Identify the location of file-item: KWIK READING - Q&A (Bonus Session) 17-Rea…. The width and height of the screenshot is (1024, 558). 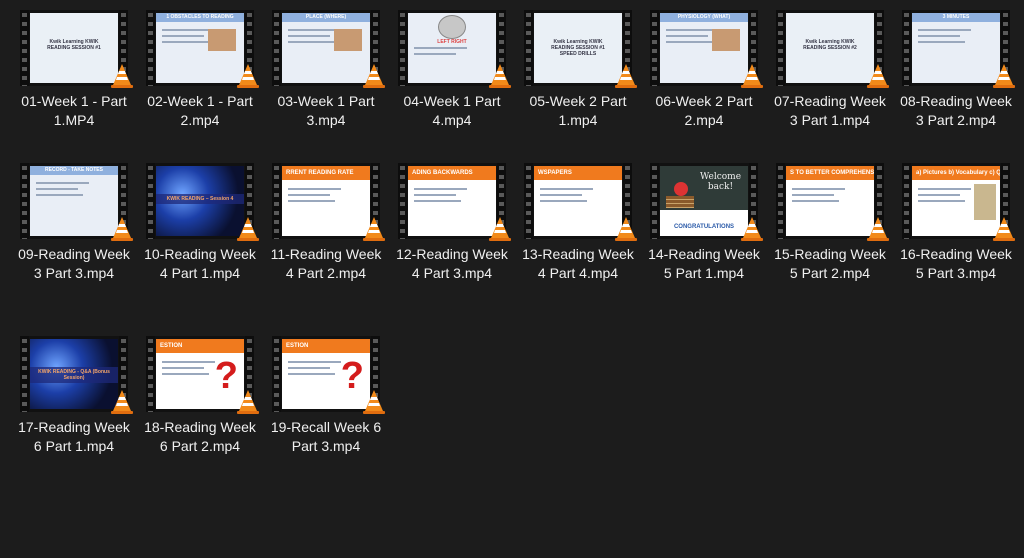
(74, 395).